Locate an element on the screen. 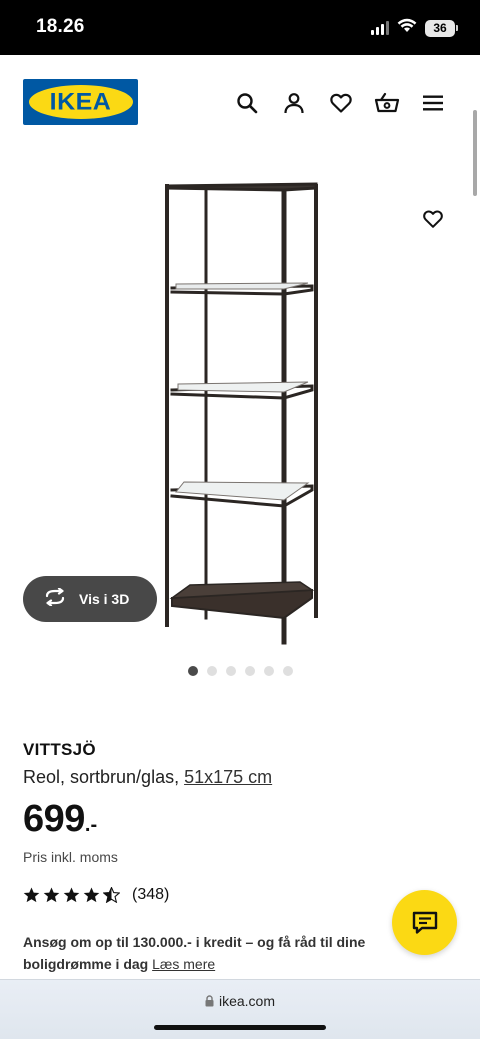  chat-button is located at coordinates (424, 922).